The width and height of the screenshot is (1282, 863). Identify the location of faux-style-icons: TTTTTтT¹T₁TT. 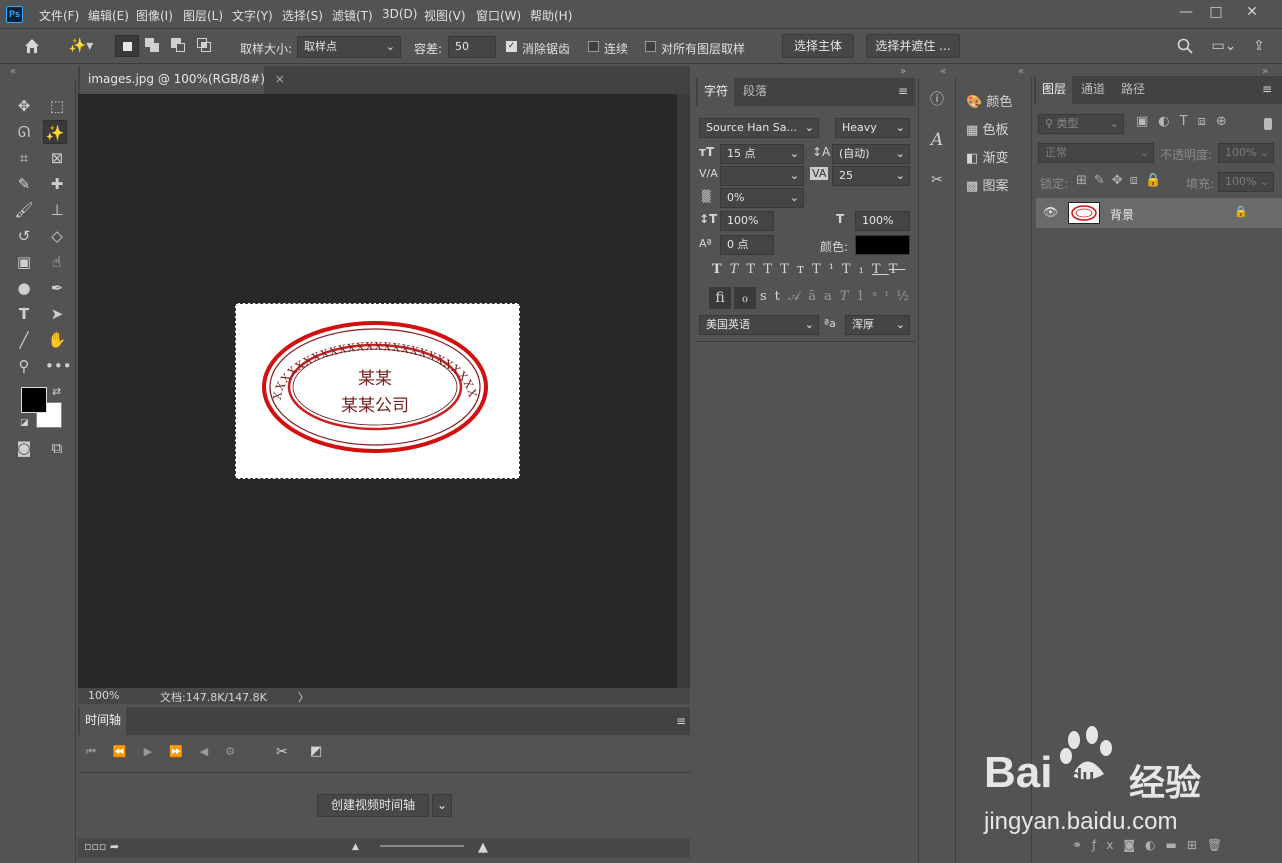
(808, 269).